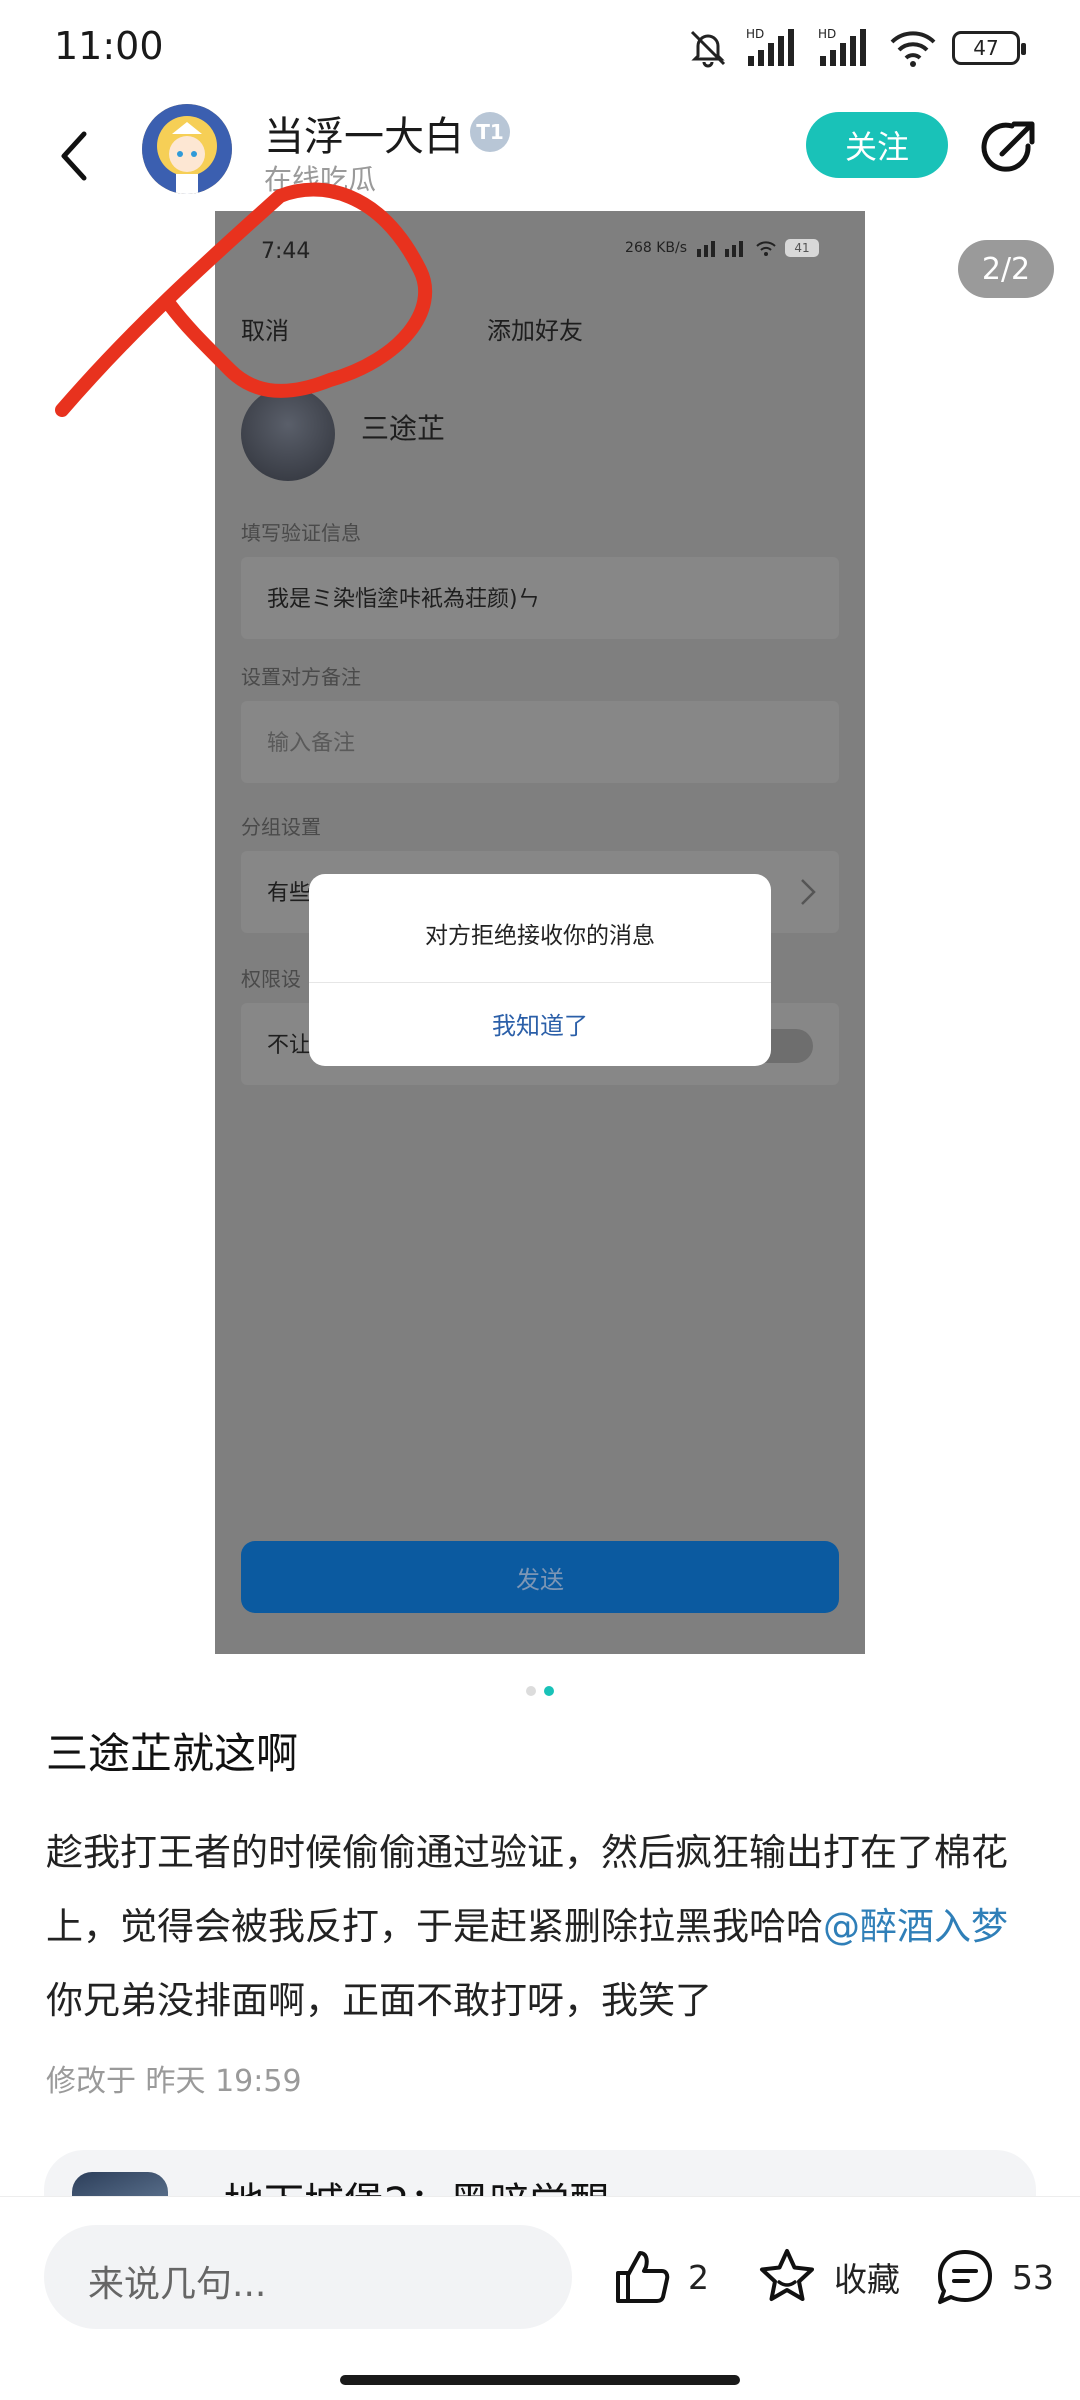  I want to click on status-icons: HD HD 47, so click(856, 48).